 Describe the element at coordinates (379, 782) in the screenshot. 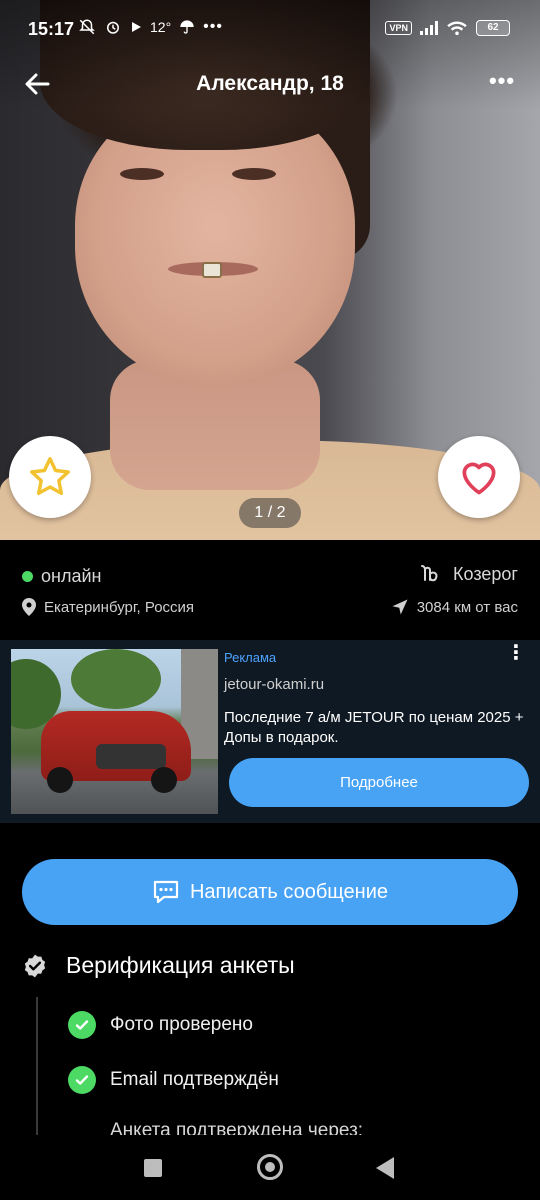

I see `ad-details-button: Подробнее` at that location.